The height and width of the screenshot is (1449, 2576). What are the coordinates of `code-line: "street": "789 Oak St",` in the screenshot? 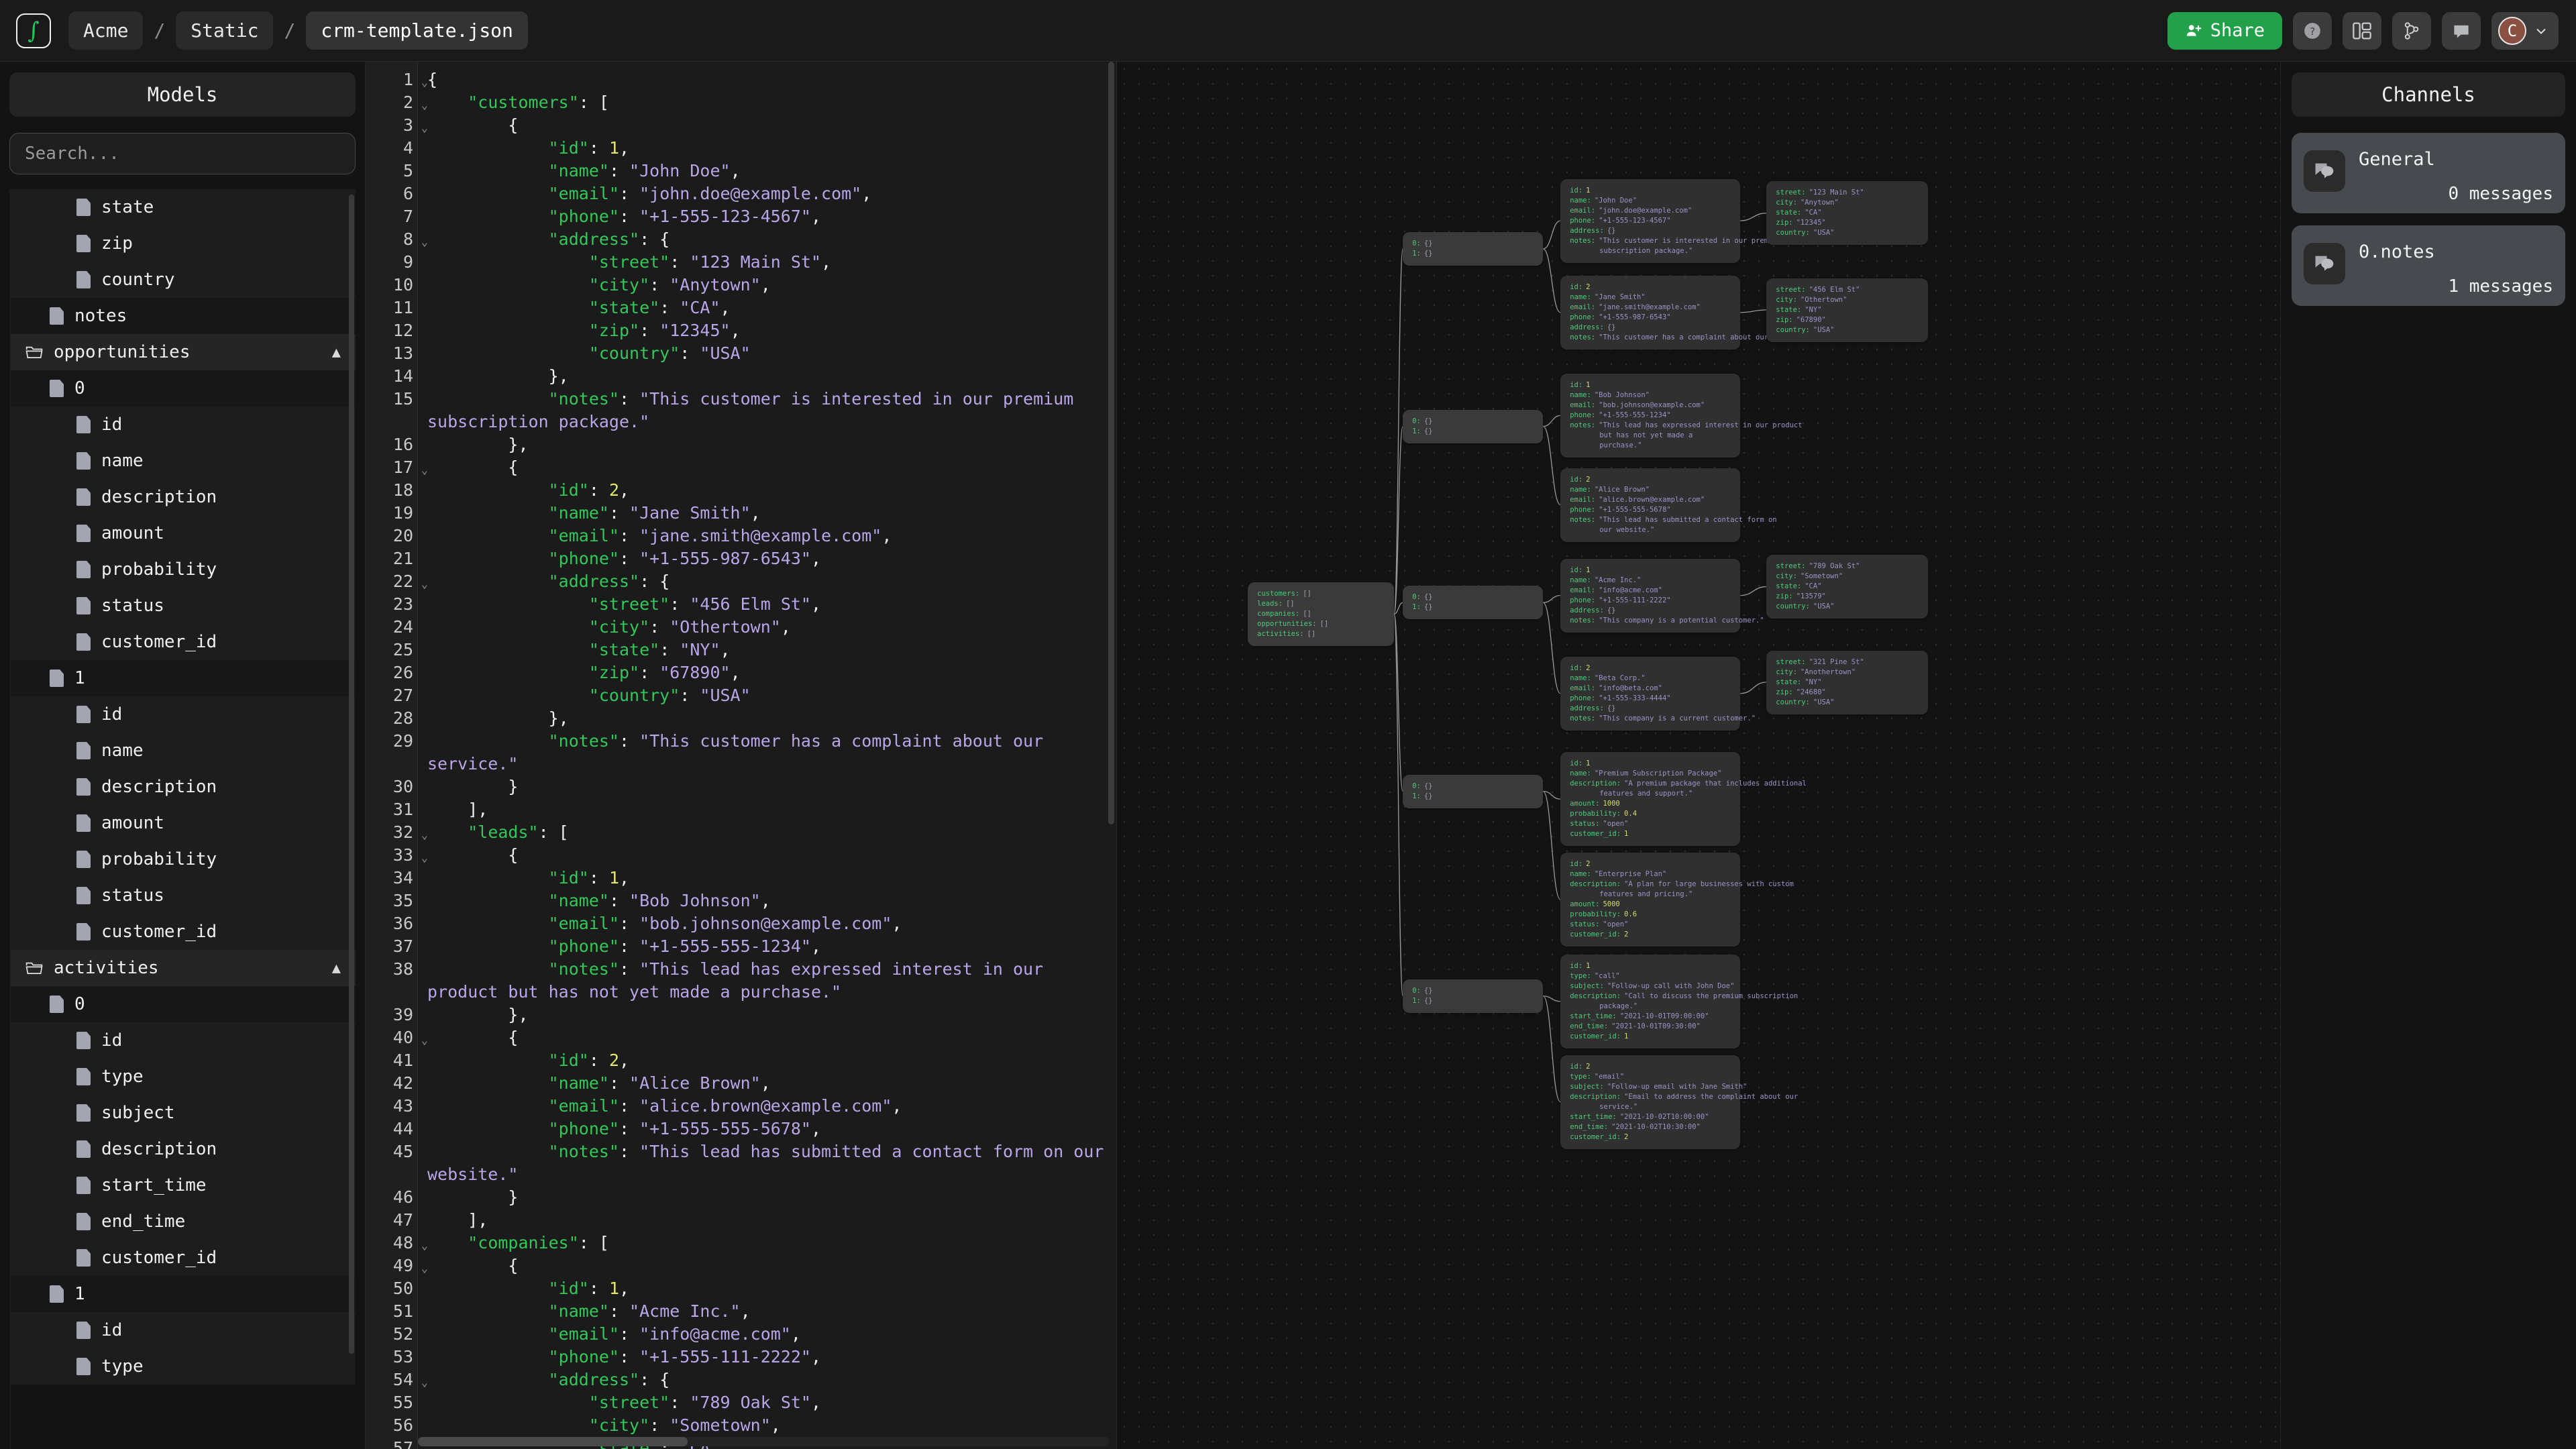 It's located at (771, 1402).